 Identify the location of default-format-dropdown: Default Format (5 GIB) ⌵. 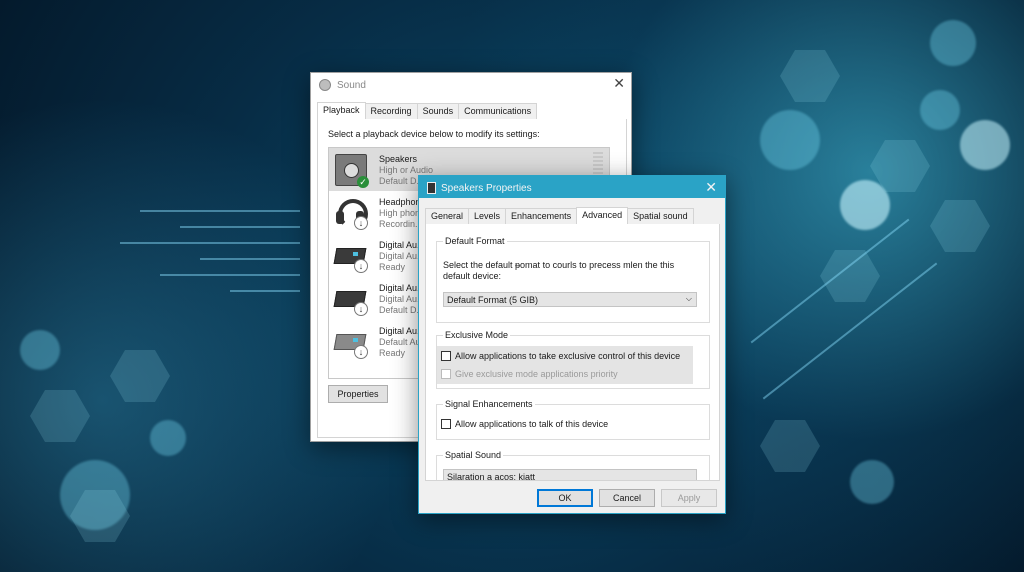
(570, 299).